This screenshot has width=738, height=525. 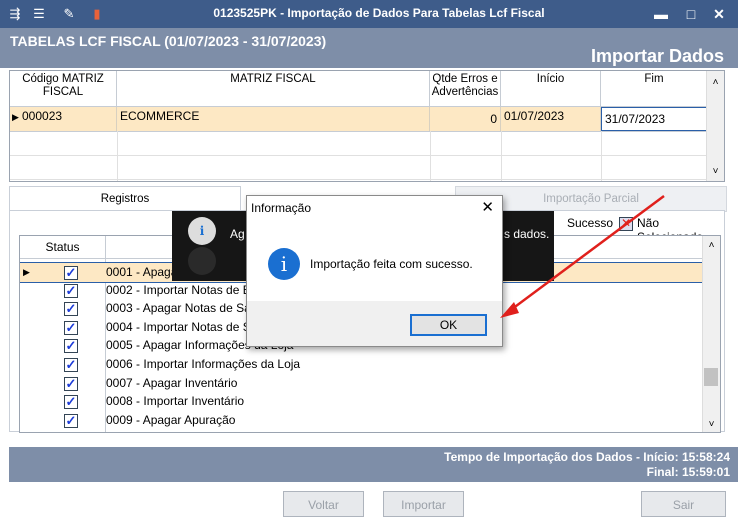 What do you see at coordinates (423, 504) in the screenshot?
I see `importar-button: Importar` at bounding box center [423, 504].